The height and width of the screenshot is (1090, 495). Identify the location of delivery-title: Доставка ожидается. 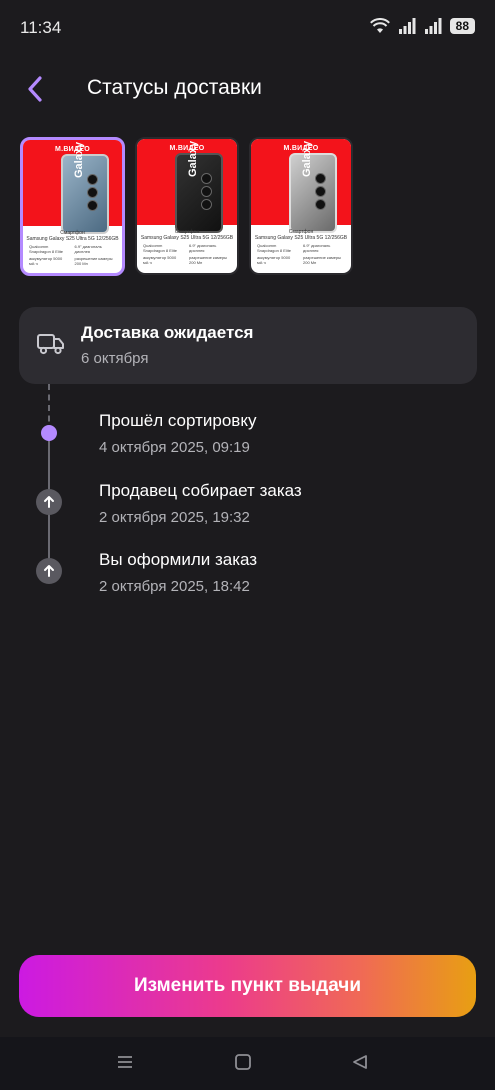
(167, 332).